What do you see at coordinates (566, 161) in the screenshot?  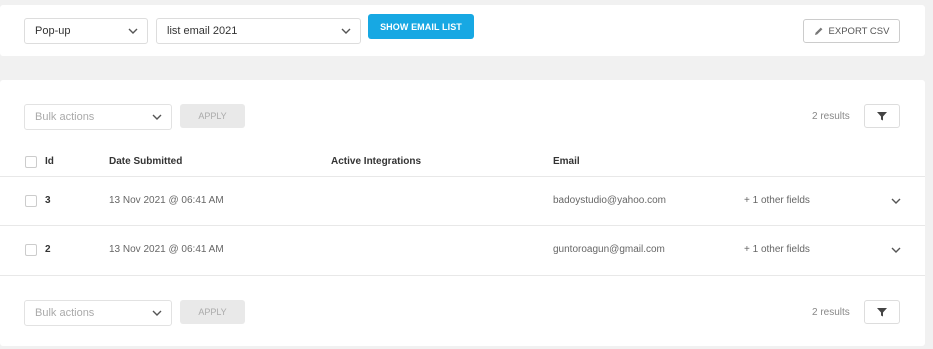 I see `column-header-email: Email` at bounding box center [566, 161].